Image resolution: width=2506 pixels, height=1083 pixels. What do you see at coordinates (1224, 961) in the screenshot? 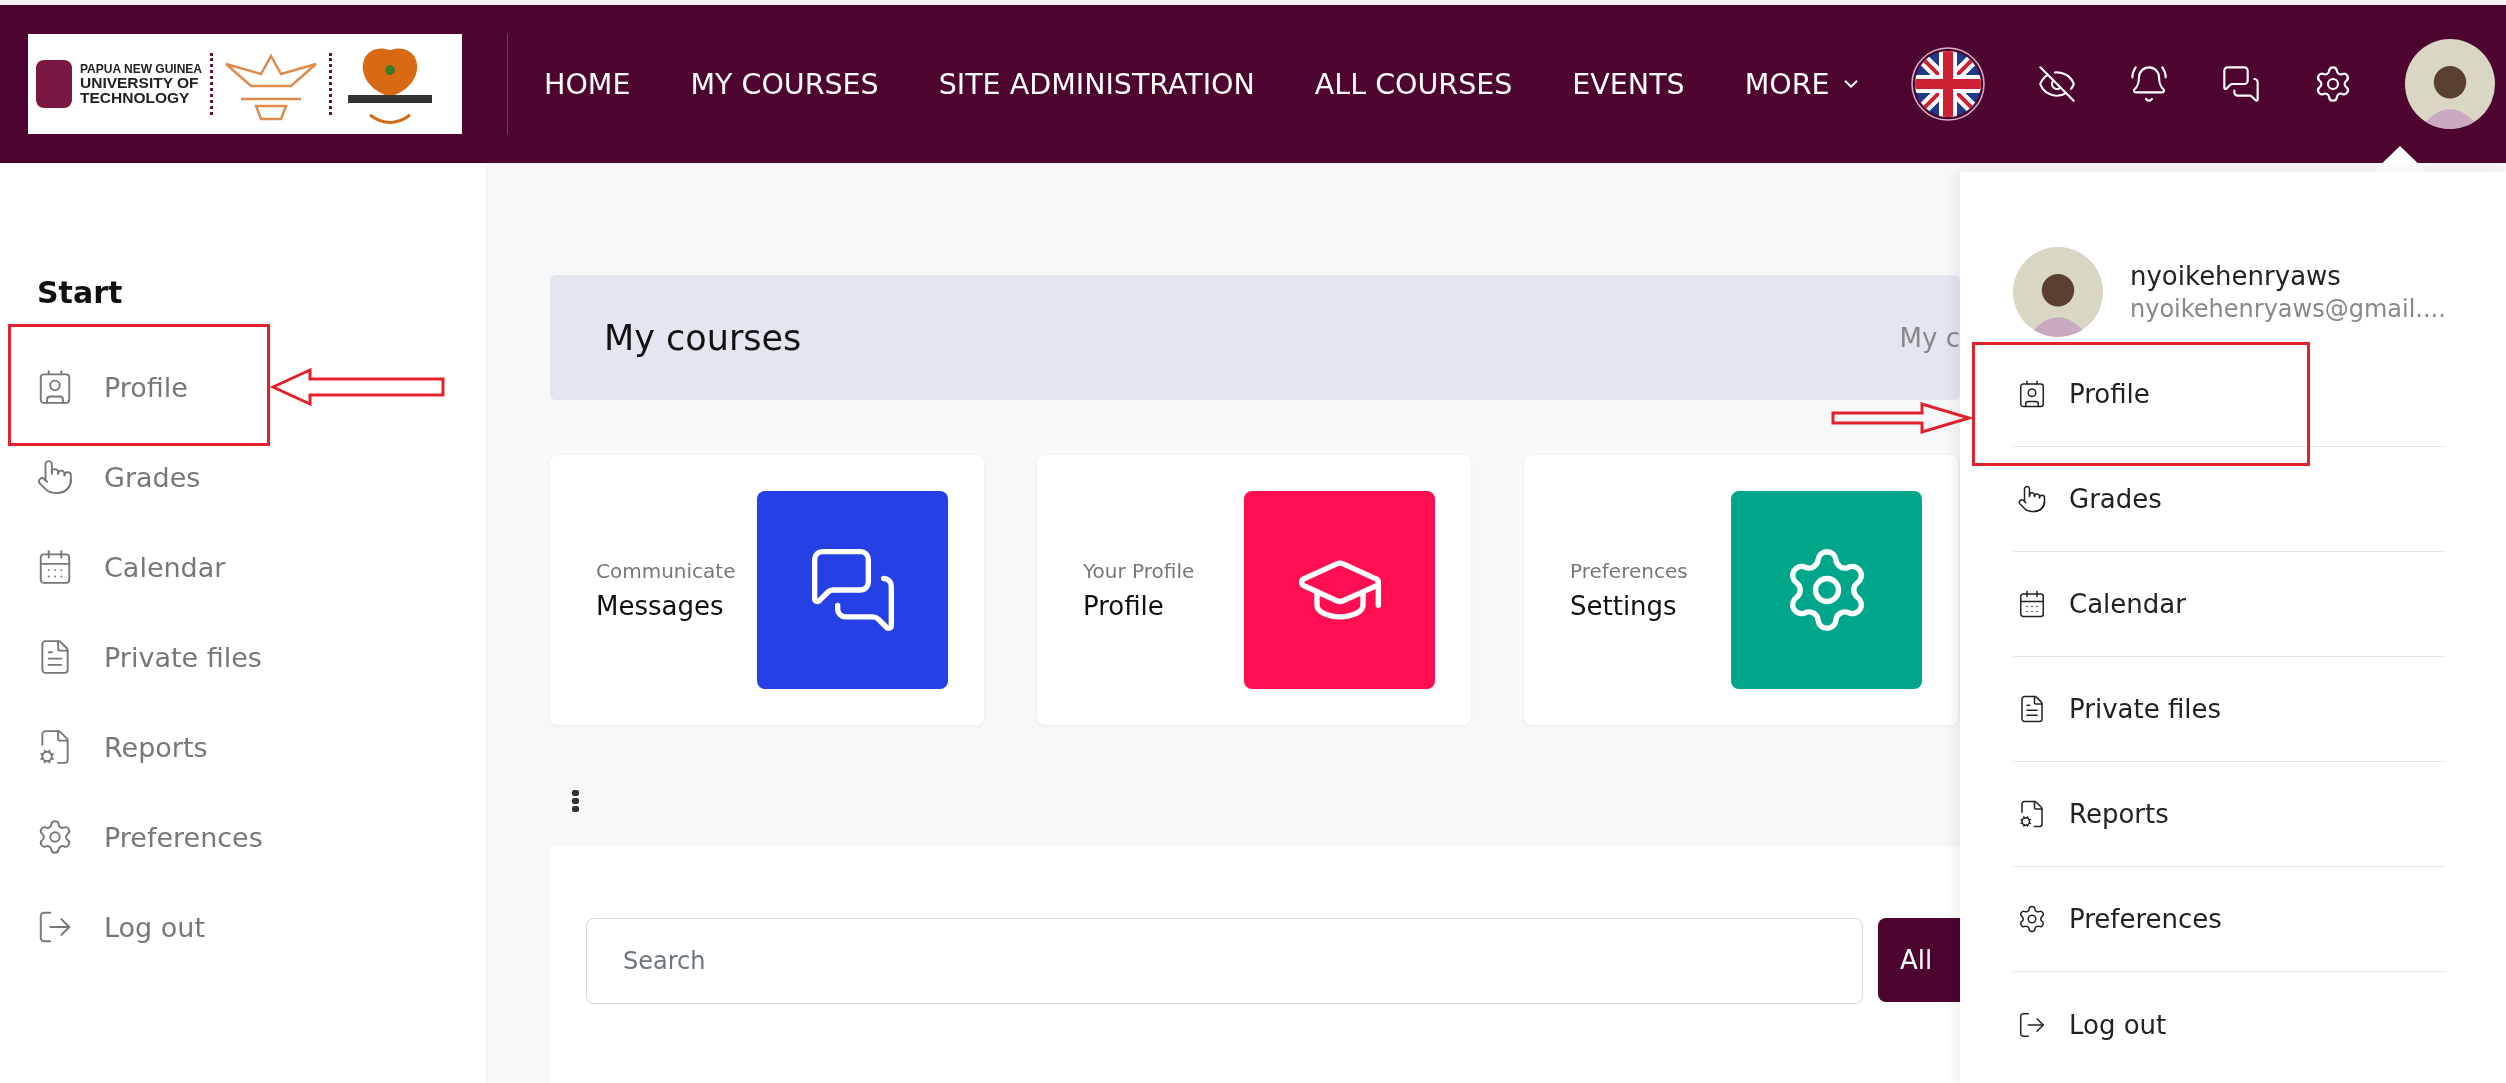
I see `search-field: Search` at bounding box center [1224, 961].